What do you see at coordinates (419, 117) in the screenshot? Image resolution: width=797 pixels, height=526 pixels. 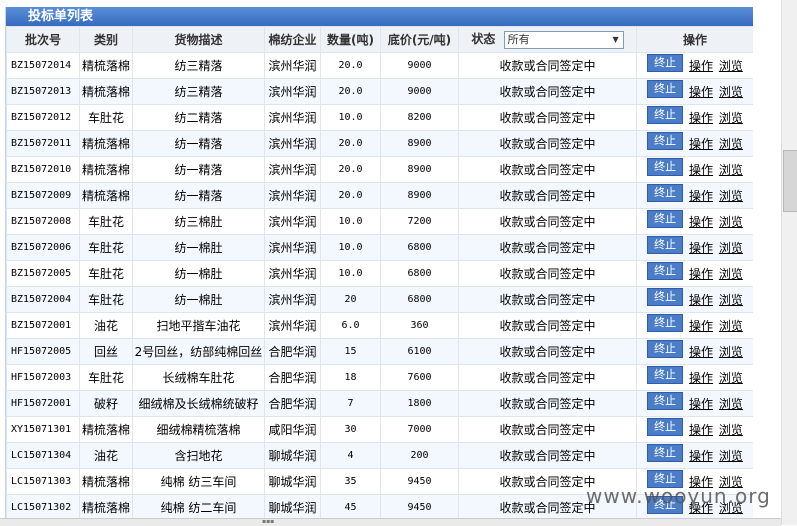 I see `cell-price: 8200` at bounding box center [419, 117].